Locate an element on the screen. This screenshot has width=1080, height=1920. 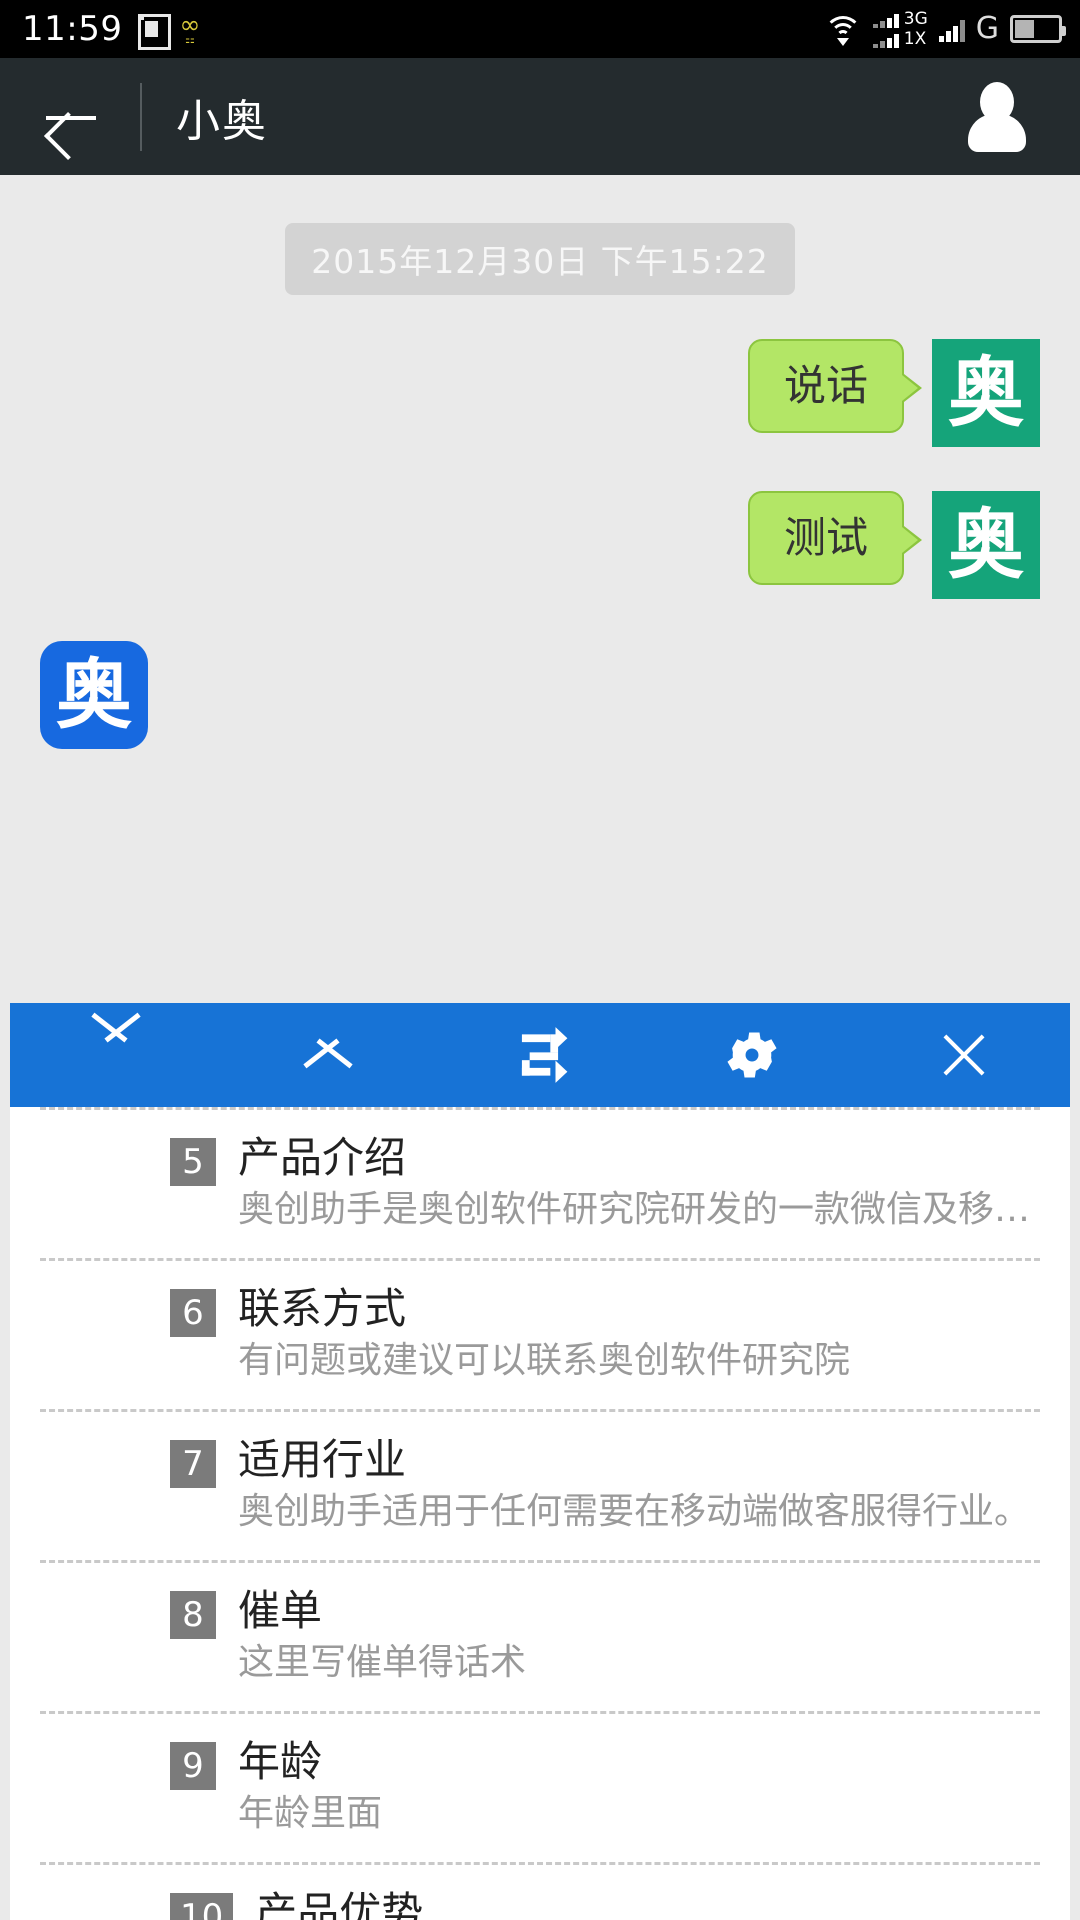
list-item-subtitle: 这里写催单得话术 is located at coordinates (382, 1663).